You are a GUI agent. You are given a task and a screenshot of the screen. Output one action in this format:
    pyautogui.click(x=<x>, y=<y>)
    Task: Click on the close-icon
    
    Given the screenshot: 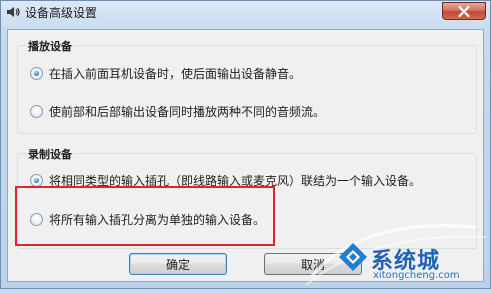 What is the action you would take?
    pyautogui.click(x=464, y=11)
    